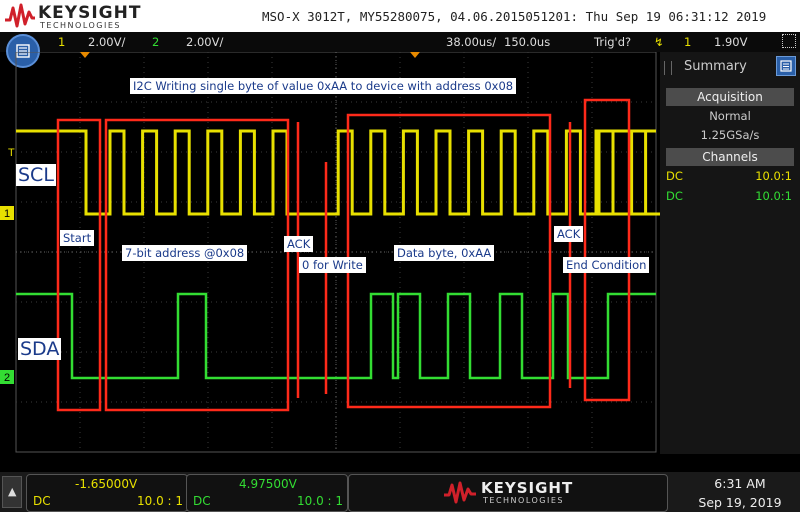 The image size is (800, 512). What do you see at coordinates (202, 501) in the screenshot?
I see `ch2-coupling: DC` at bounding box center [202, 501].